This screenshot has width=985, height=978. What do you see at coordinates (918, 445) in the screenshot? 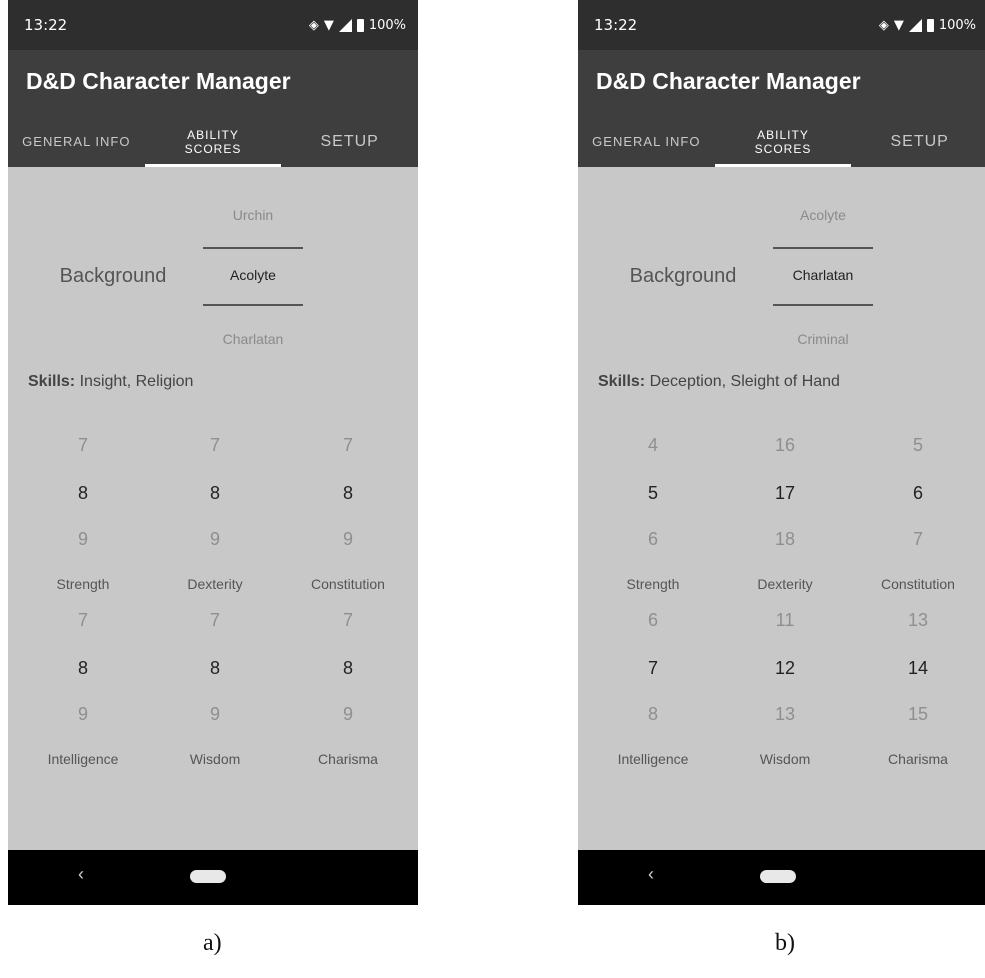
I see `score-prev: 5` at bounding box center [918, 445].